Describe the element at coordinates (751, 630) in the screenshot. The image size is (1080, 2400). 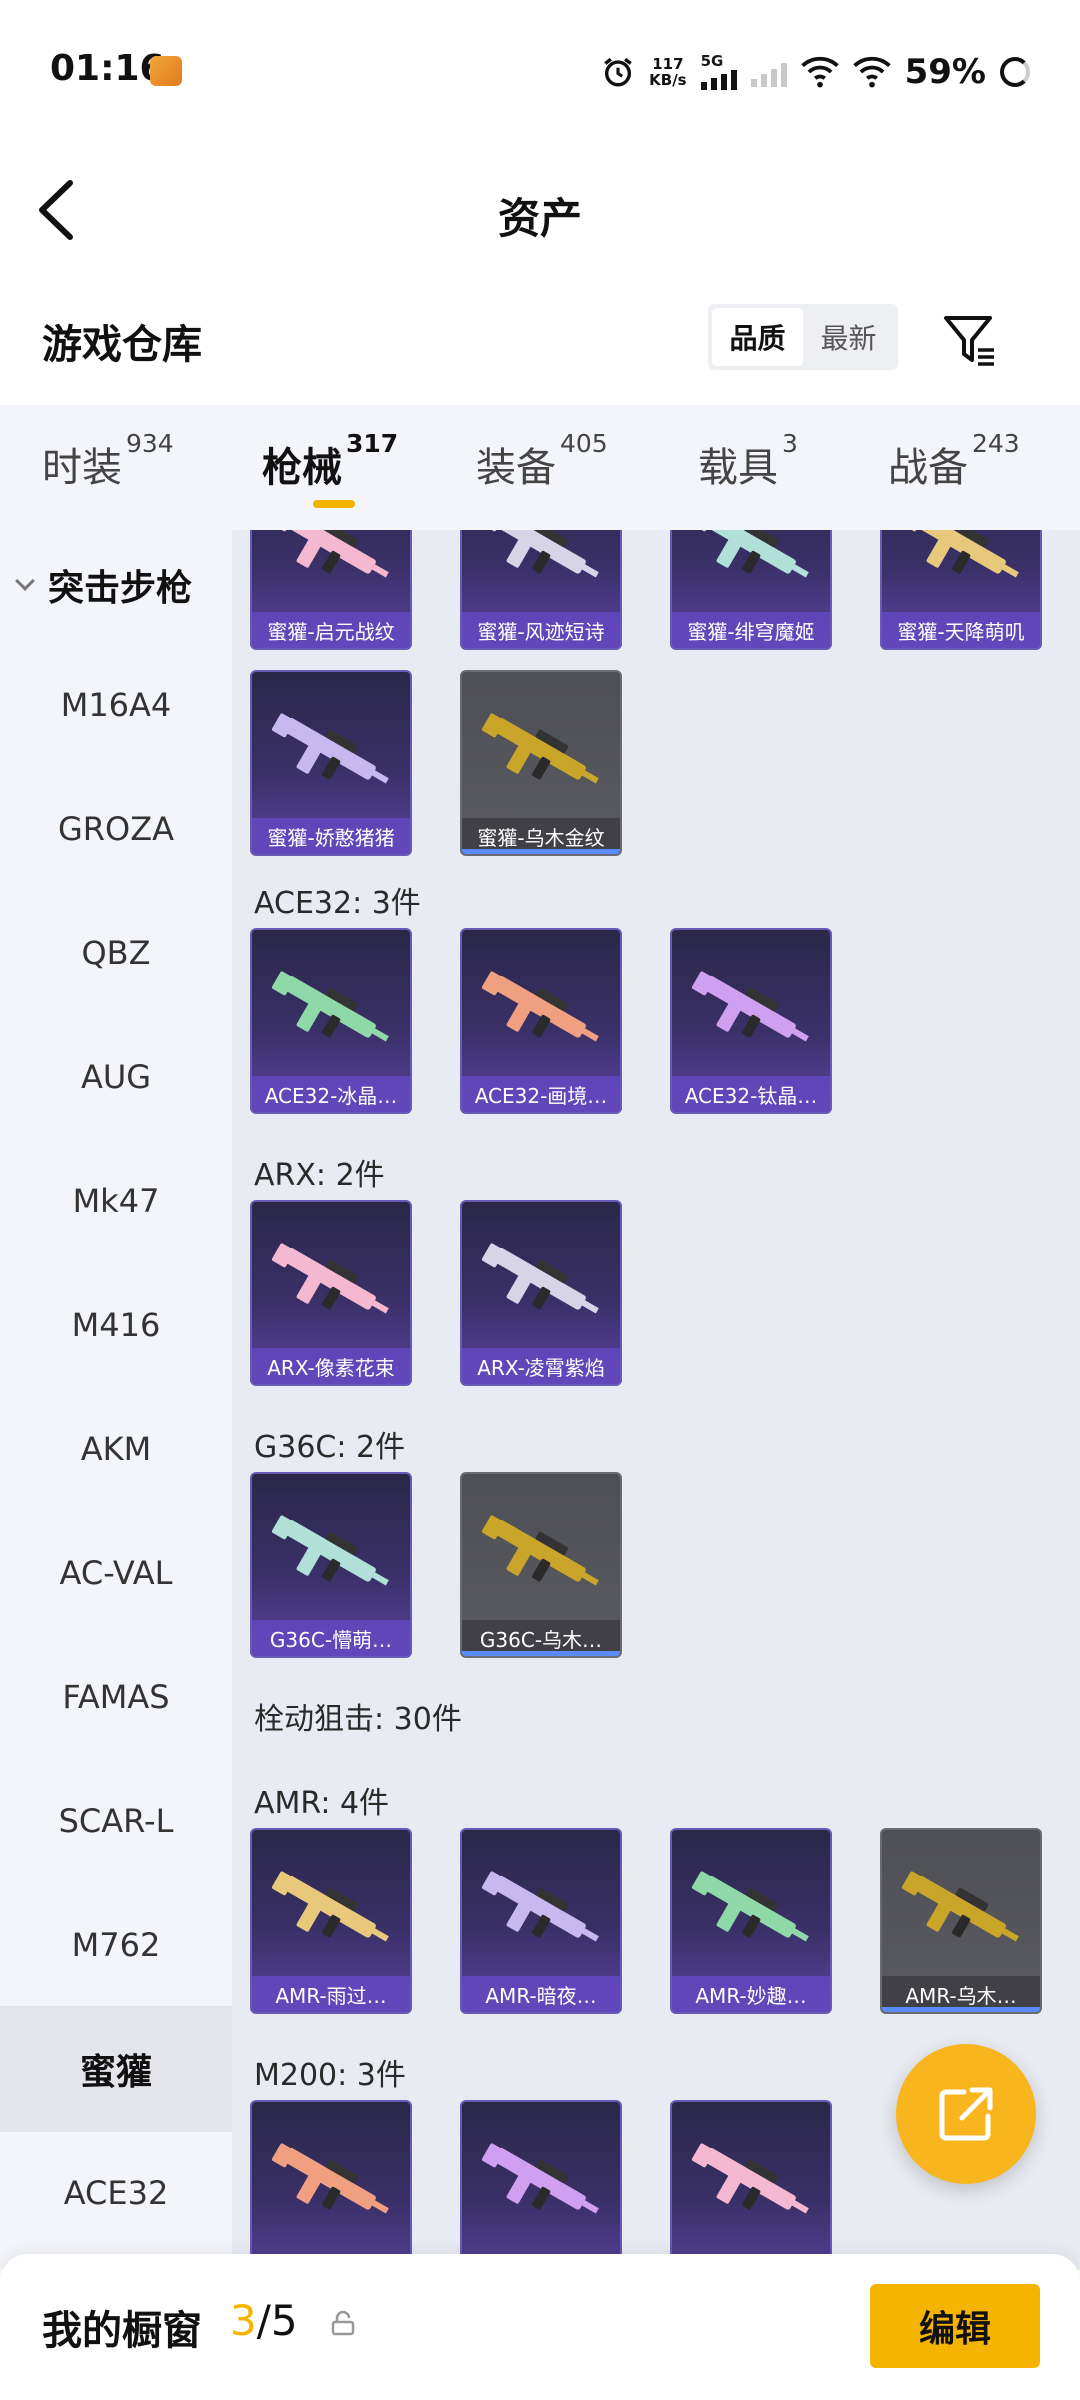
I see `skin-card-label: 蜜獾-绯穹魔姬` at that location.